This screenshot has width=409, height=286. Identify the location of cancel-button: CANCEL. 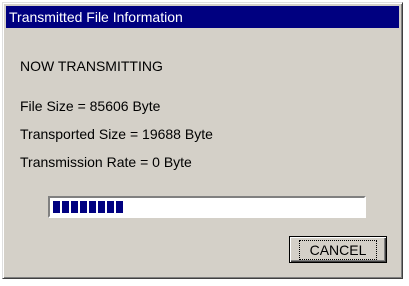
(338, 249).